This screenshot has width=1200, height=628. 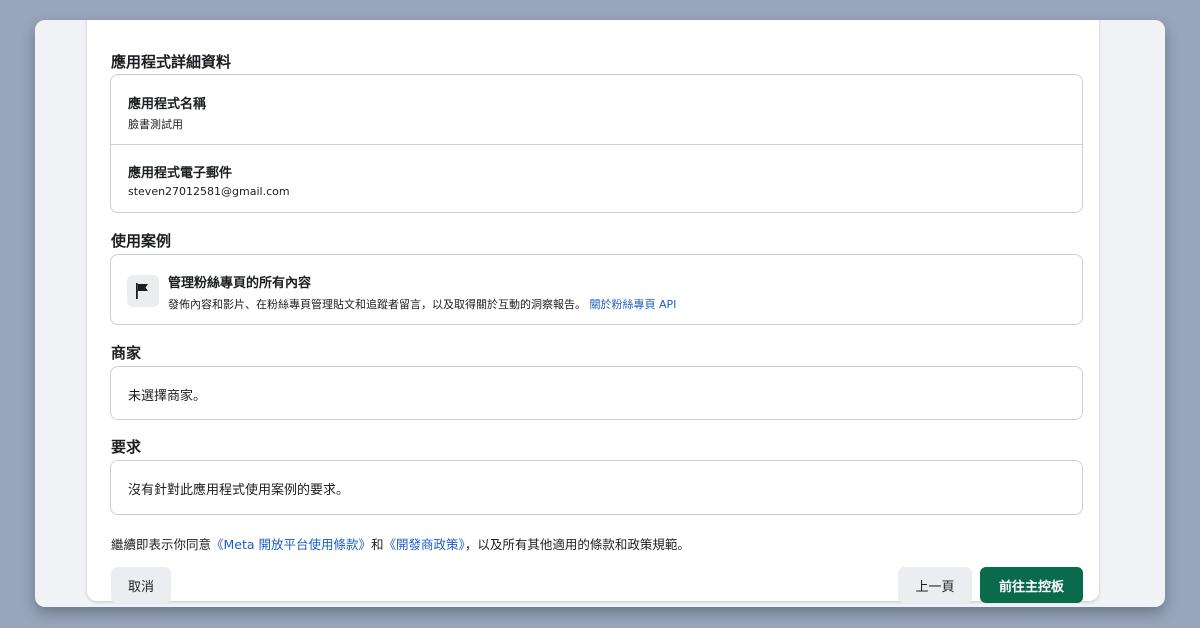 What do you see at coordinates (167, 396) in the screenshot?
I see `business-value: 未選擇商家。` at bounding box center [167, 396].